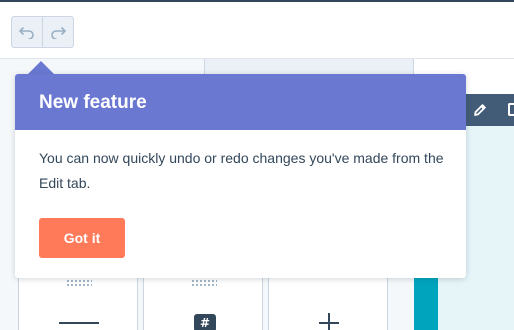 This screenshot has height=330, width=514. I want to click on undo-icon, so click(27, 33).